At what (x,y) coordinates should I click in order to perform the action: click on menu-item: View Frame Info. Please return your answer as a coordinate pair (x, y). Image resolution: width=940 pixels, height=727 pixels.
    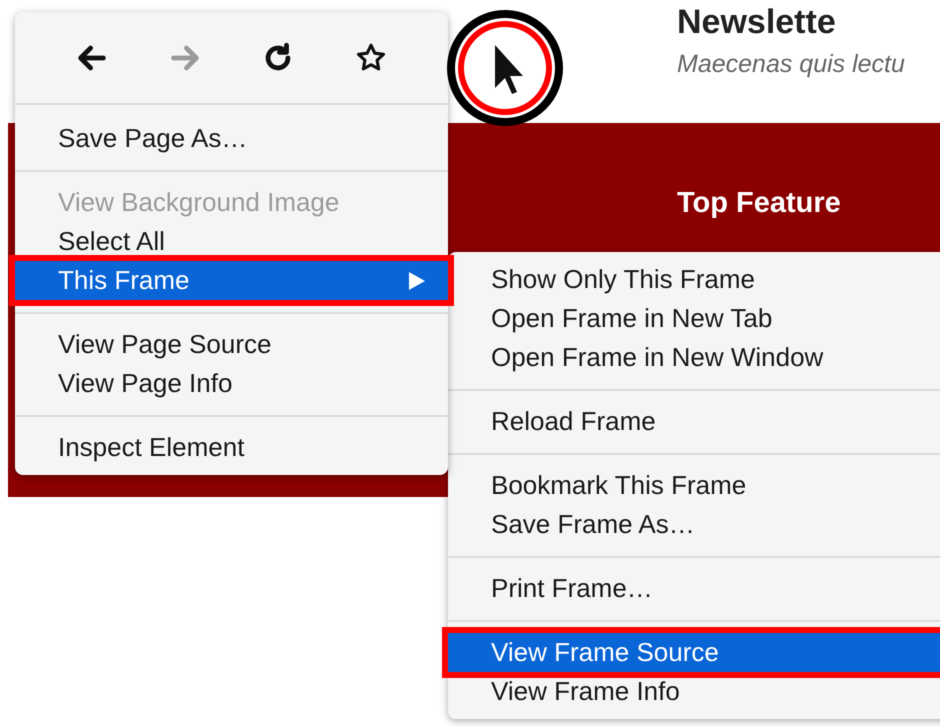
    Looking at the image, I should click on (694, 691).